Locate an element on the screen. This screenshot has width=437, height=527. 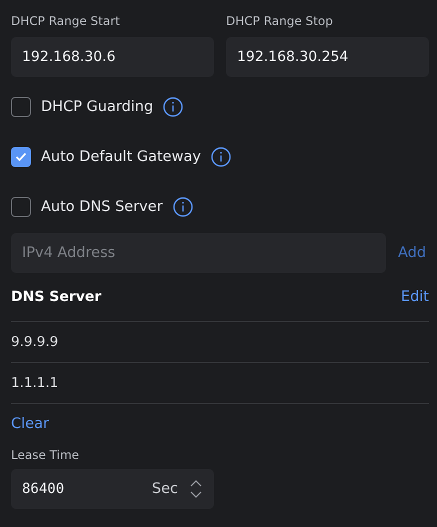
section-title: DNS Server is located at coordinates (56, 297).